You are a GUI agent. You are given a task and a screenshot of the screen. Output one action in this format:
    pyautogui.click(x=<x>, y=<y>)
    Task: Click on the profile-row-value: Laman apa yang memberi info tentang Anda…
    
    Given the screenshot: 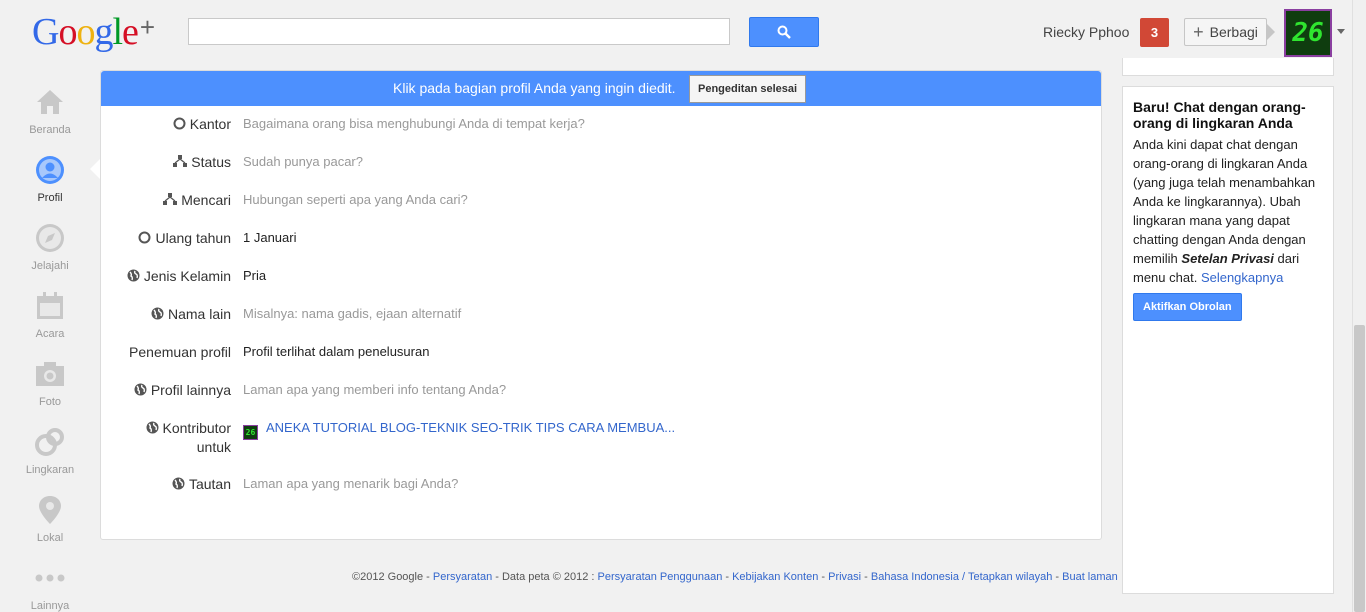 What is the action you would take?
    pyautogui.click(x=374, y=390)
    